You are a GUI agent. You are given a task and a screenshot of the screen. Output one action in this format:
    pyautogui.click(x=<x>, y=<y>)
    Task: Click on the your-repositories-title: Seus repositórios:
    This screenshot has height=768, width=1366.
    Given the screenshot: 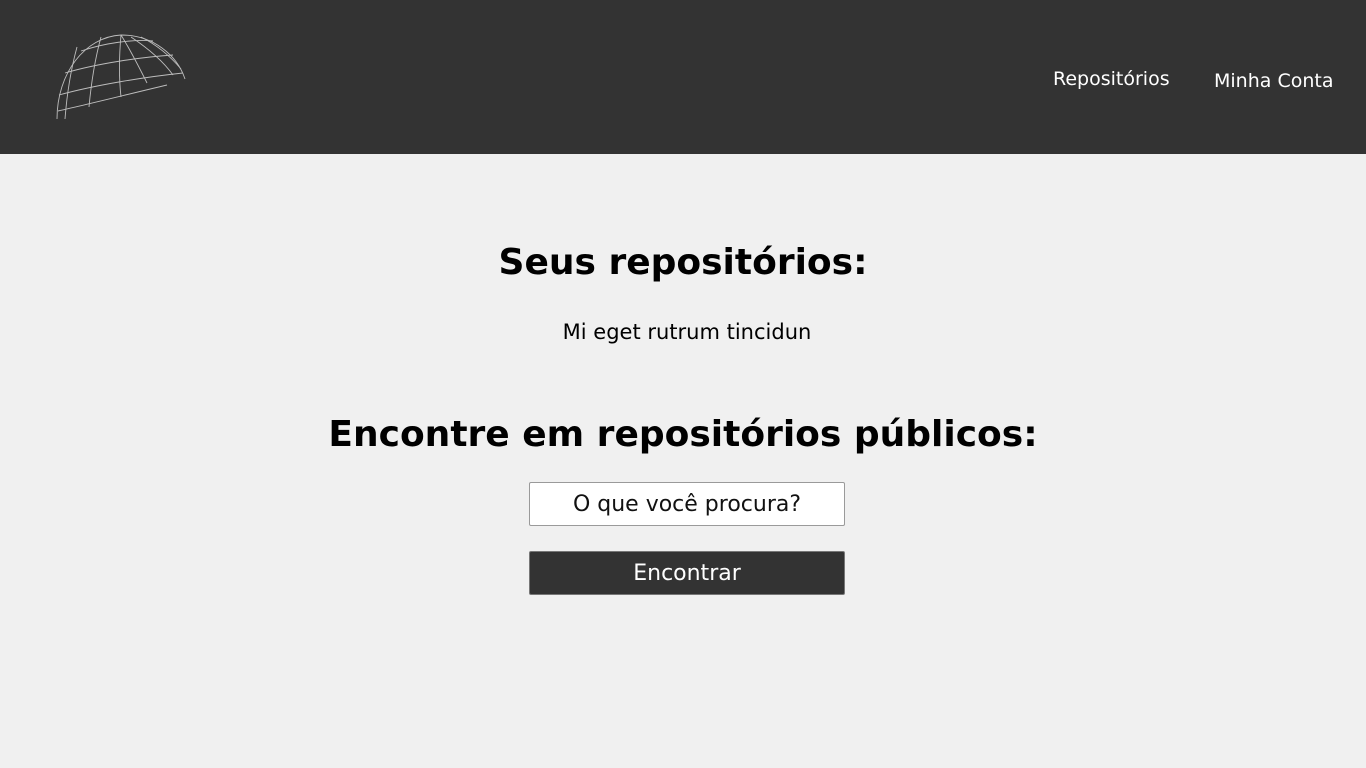 What is the action you would take?
    pyautogui.click(x=683, y=262)
    